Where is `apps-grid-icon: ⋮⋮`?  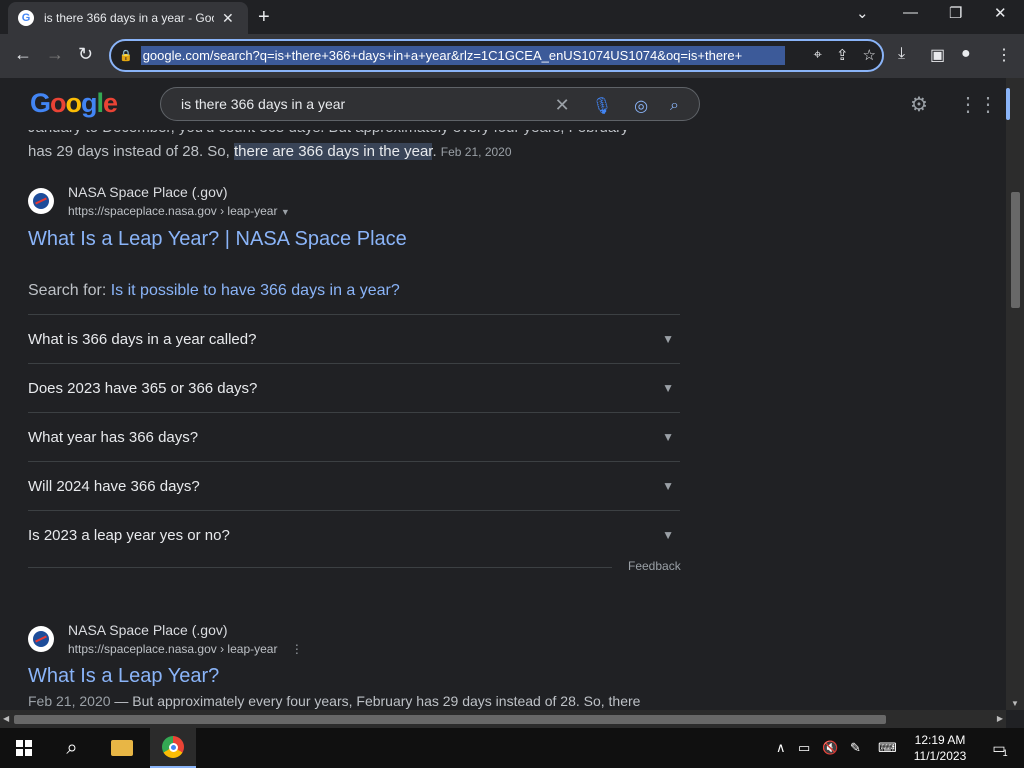
apps-grid-icon: ⋮⋮ is located at coordinates (978, 104).